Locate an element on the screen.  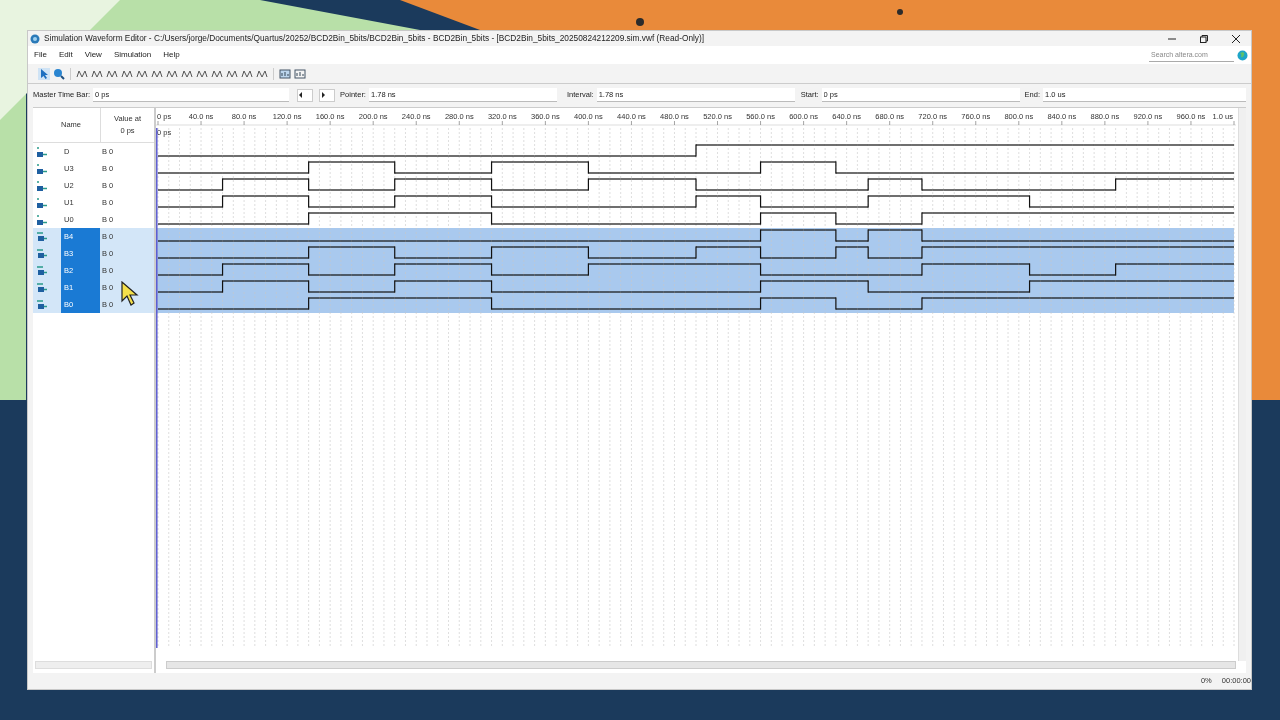
window-title: Simulation Waveform Editor - C:/Users/jorge/Documents/Quartus/20252/BCD2Bin_5bits/BCD2Bin_5bits - BCD2Bin_5bits - [BCD2Bin_5bits_20250824212209.sim.vwf (Read-Only)] is located at coordinates (374, 38).